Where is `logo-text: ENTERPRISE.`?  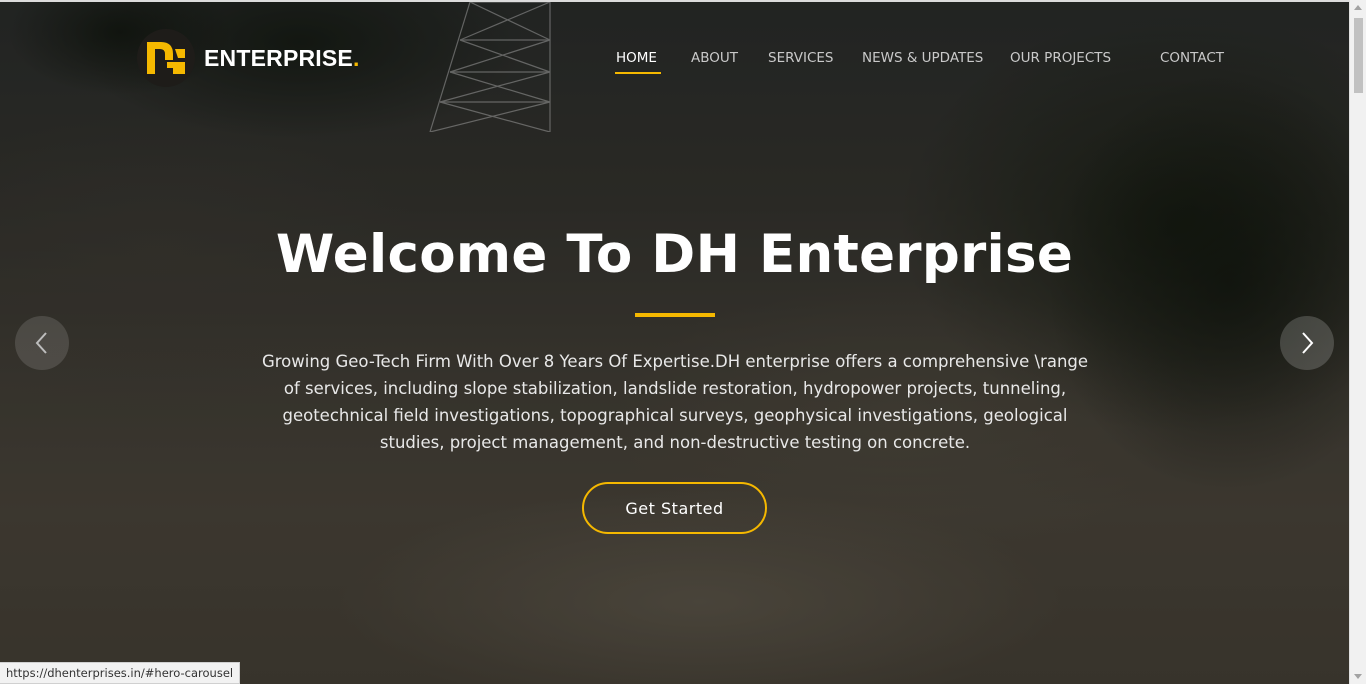 logo-text: ENTERPRISE. is located at coordinates (282, 57).